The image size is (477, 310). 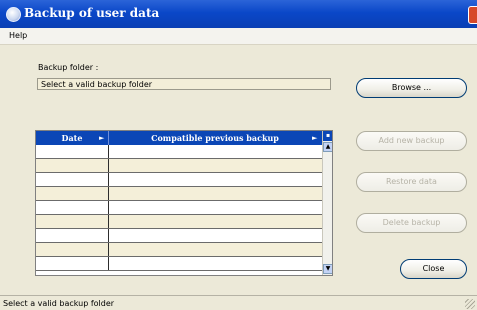 I want to click on window-close-button, so click(x=472, y=15).